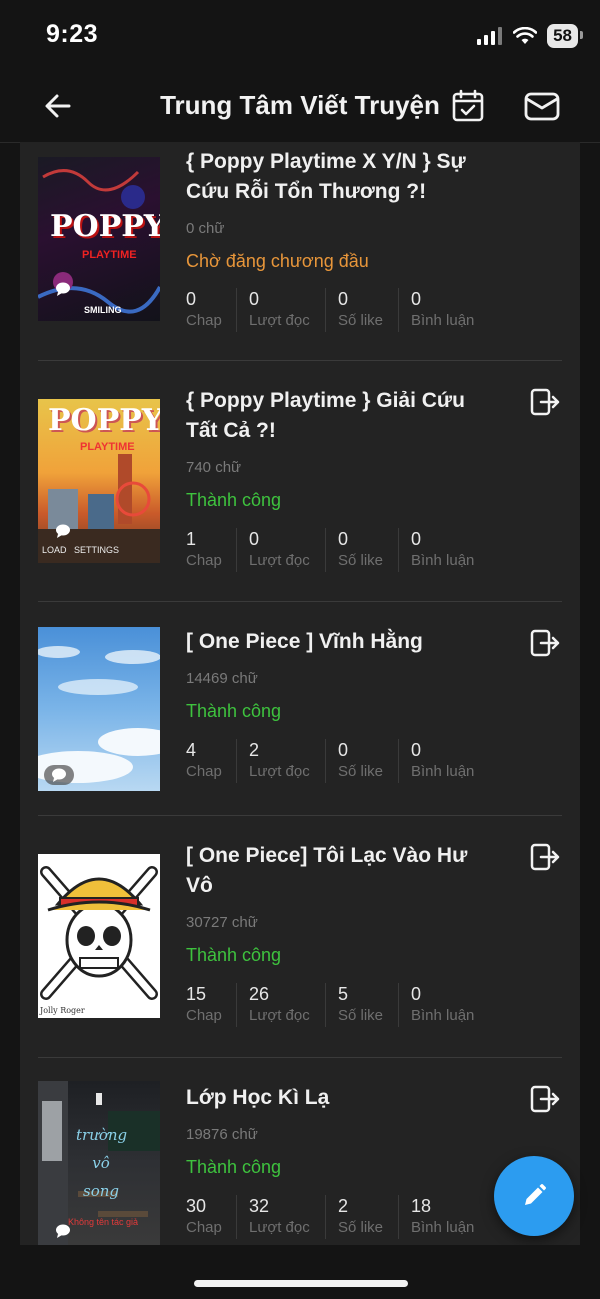 This screenshot has width=600, height=1299. What do you see at coordinates (336, 1098) in the screenshot?
I see `story-title: Lớp Học Kì Lạ` at bounding box center [336, 1098].